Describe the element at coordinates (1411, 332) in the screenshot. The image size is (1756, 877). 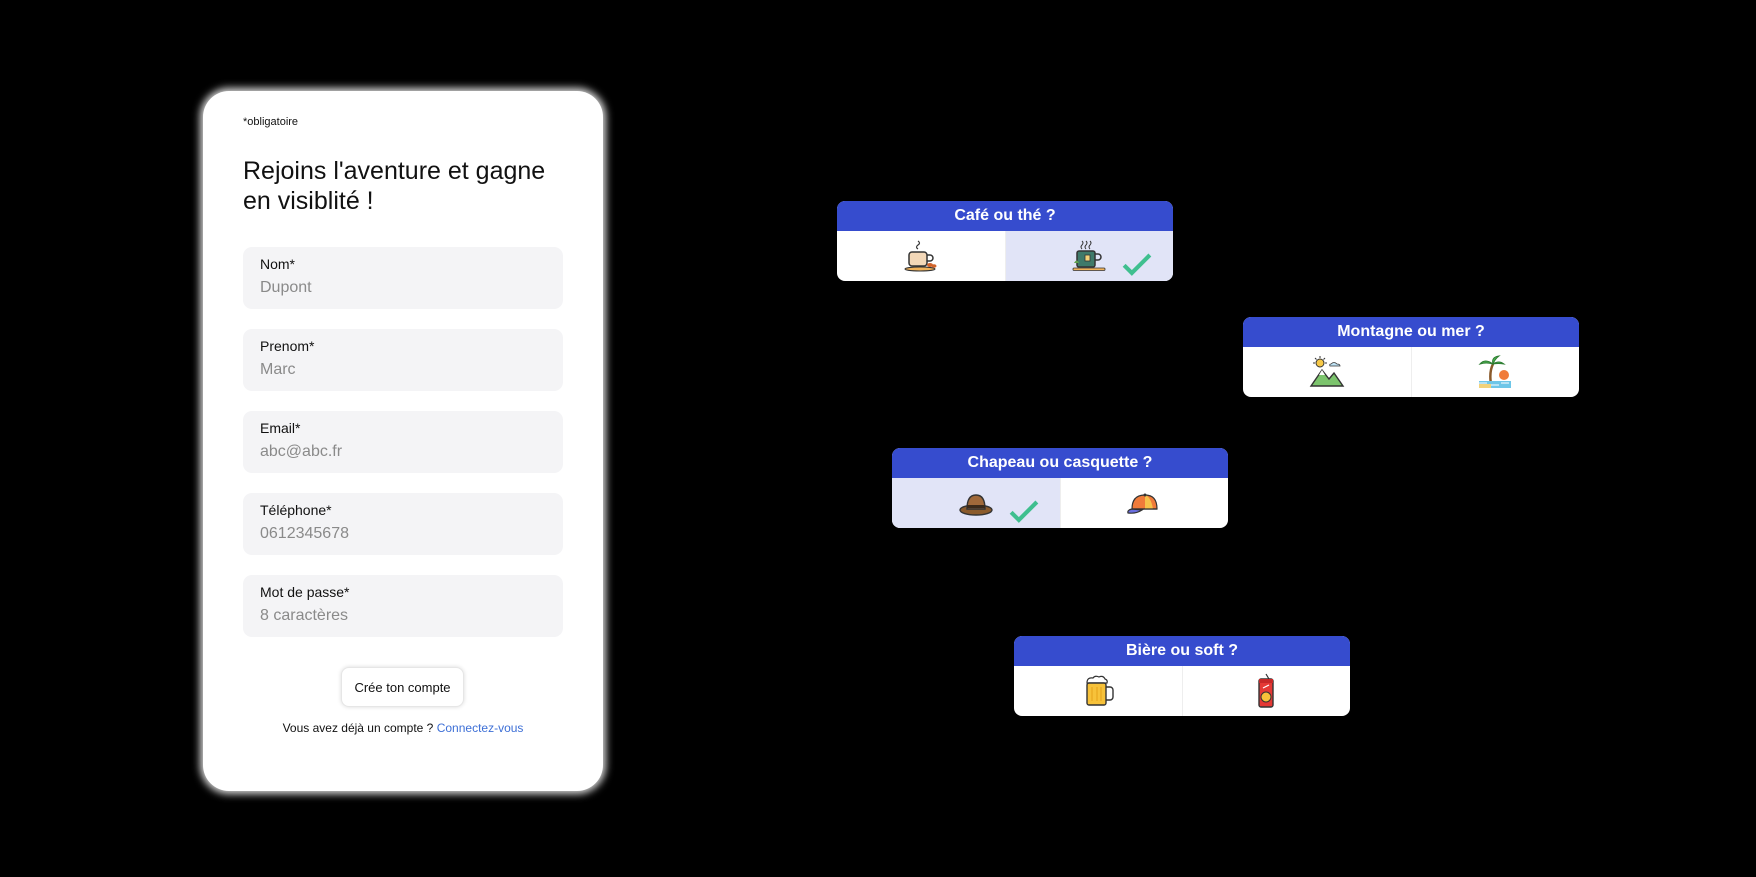
I see `choice-question: Montagne ou mer ?` at that location.